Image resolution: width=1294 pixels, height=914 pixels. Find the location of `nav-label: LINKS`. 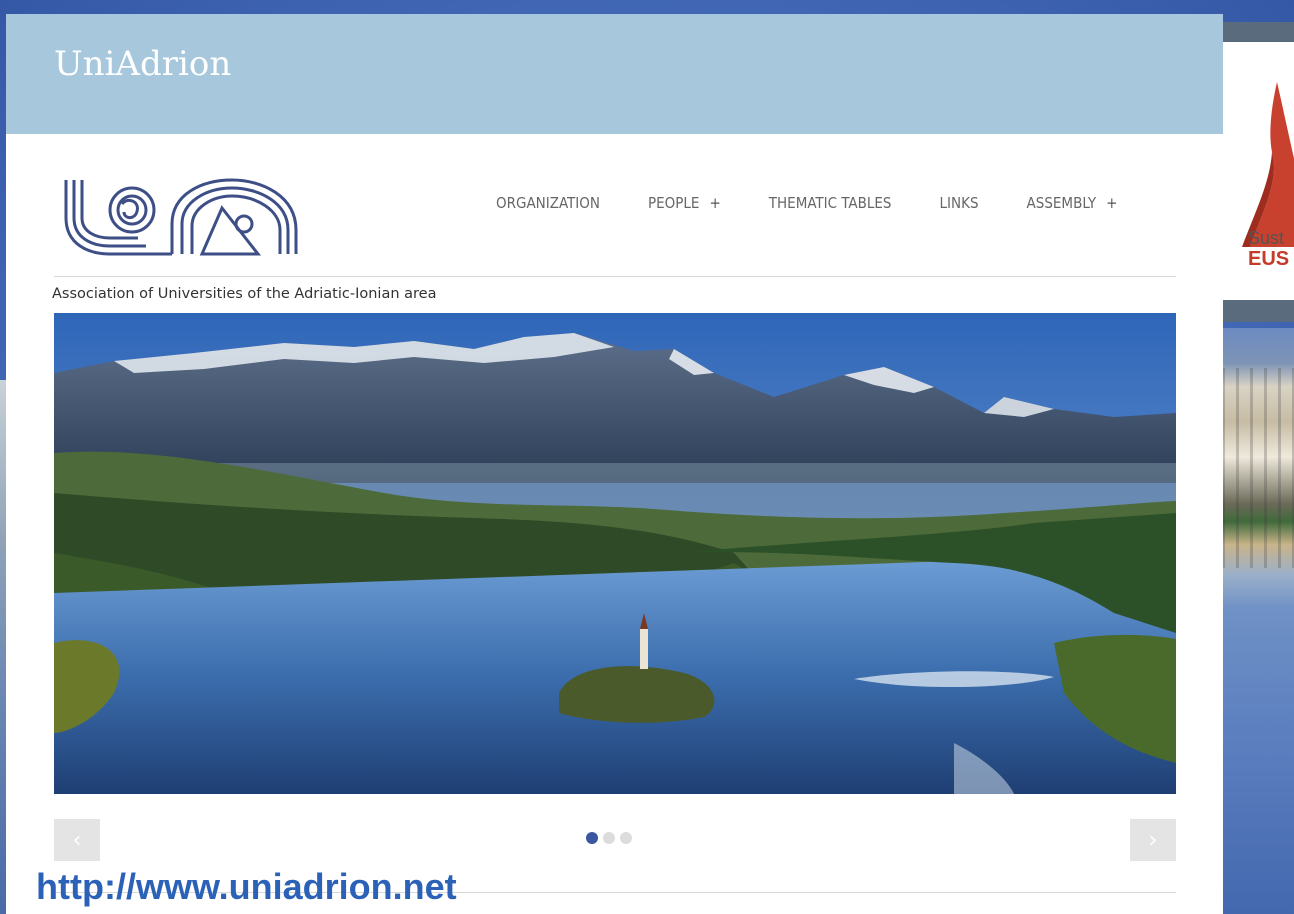

nav-label: LINKS is located at coordinates (959, 203).